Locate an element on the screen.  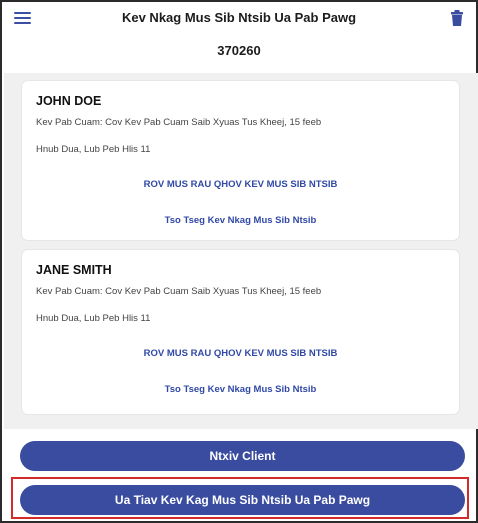
page-title: Kev Nkag Mus Sib Ntsib Ua Pab Pawg is located at coordinates (239, 17).